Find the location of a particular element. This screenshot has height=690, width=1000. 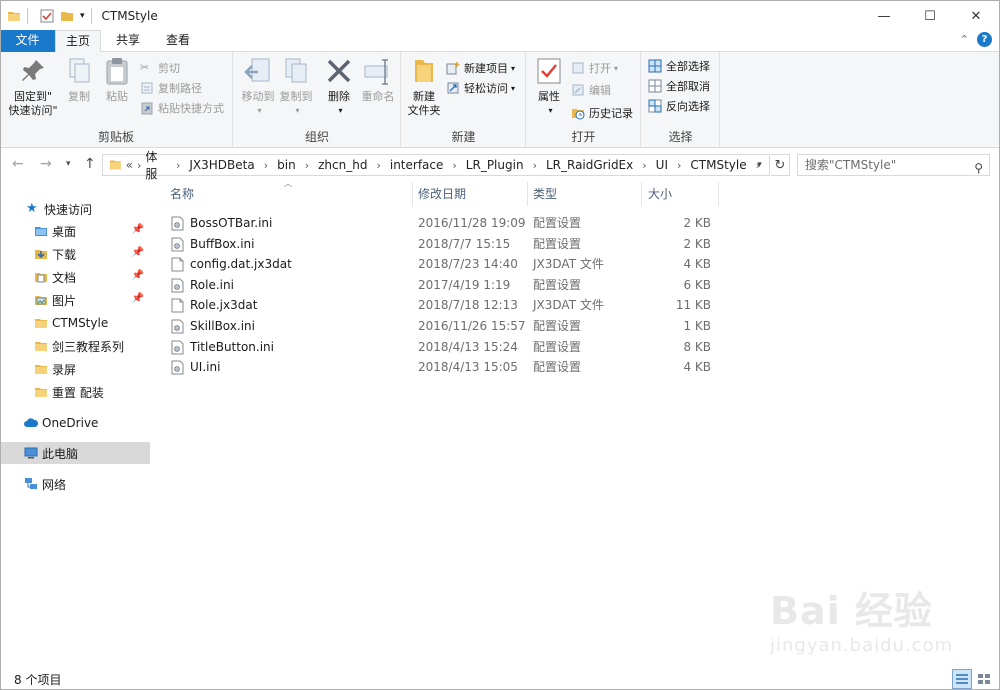

column-divider is located at coordinates (718, 194).